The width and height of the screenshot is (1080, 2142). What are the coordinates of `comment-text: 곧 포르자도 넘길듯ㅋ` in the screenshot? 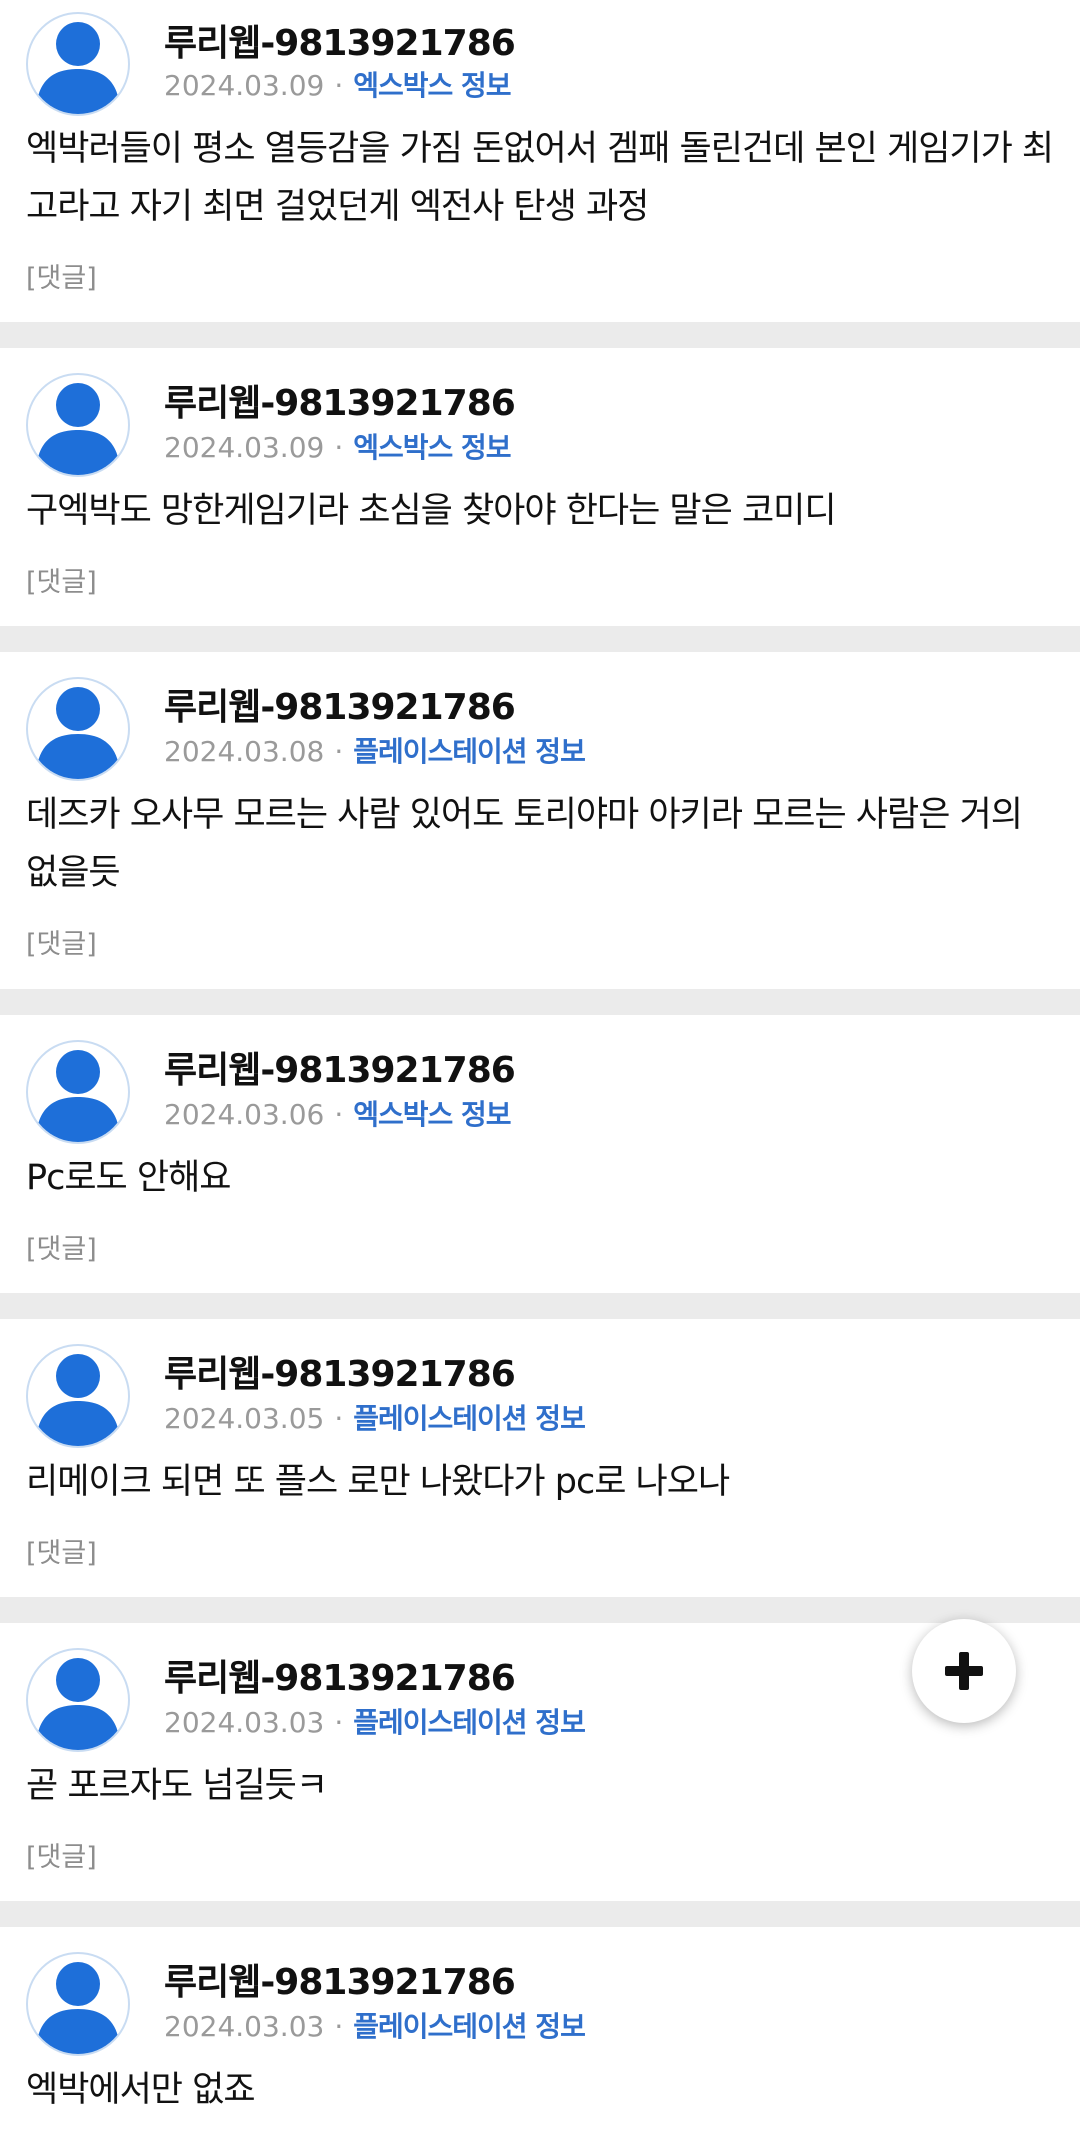 It's located at (540, 1786).